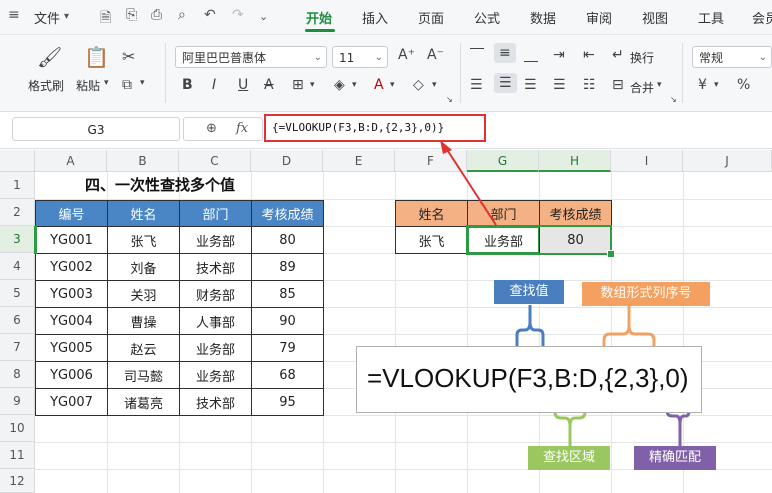 This screenshot has width=772, height=493. I want to click on label-range: 查找区域, so click(569, 458).